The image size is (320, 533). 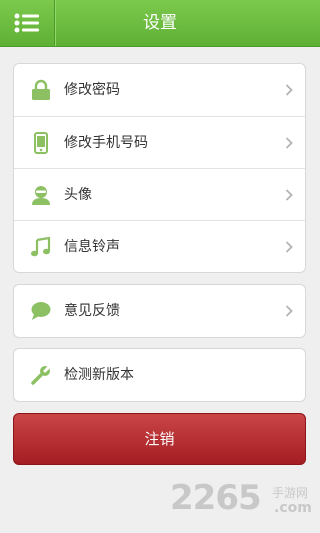 I want to click on wrench-icon, so click(x=41, y=374).